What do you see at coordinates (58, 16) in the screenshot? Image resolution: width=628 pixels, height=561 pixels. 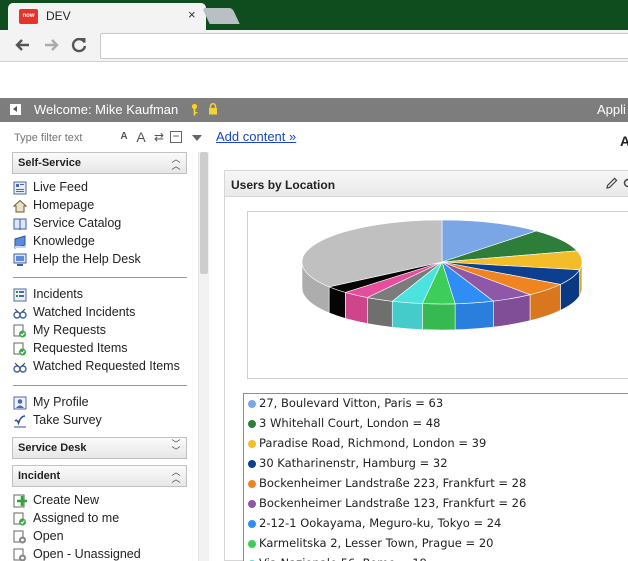 I see `tab-title: DEV` at bounding box center [58, 16].